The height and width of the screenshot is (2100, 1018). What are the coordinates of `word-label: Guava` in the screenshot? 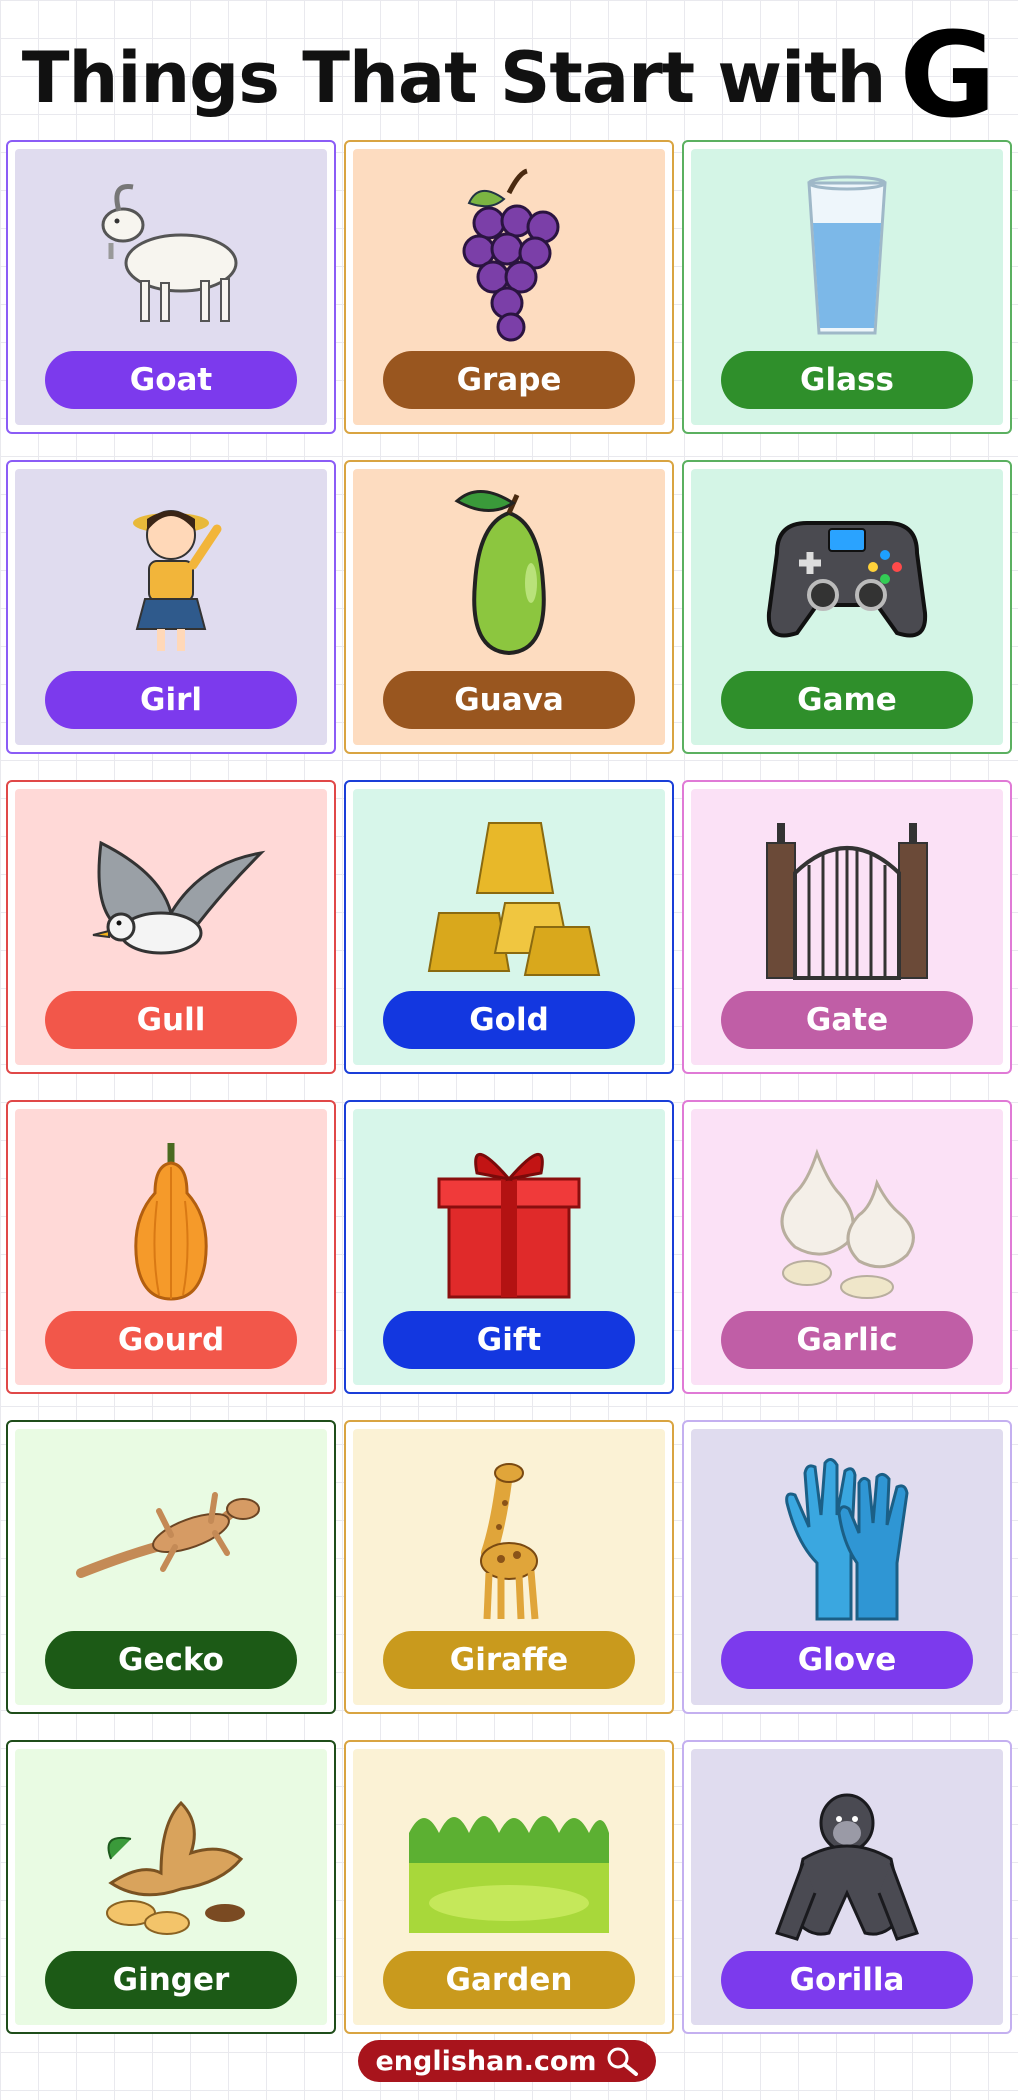 It's located at (509, 700).